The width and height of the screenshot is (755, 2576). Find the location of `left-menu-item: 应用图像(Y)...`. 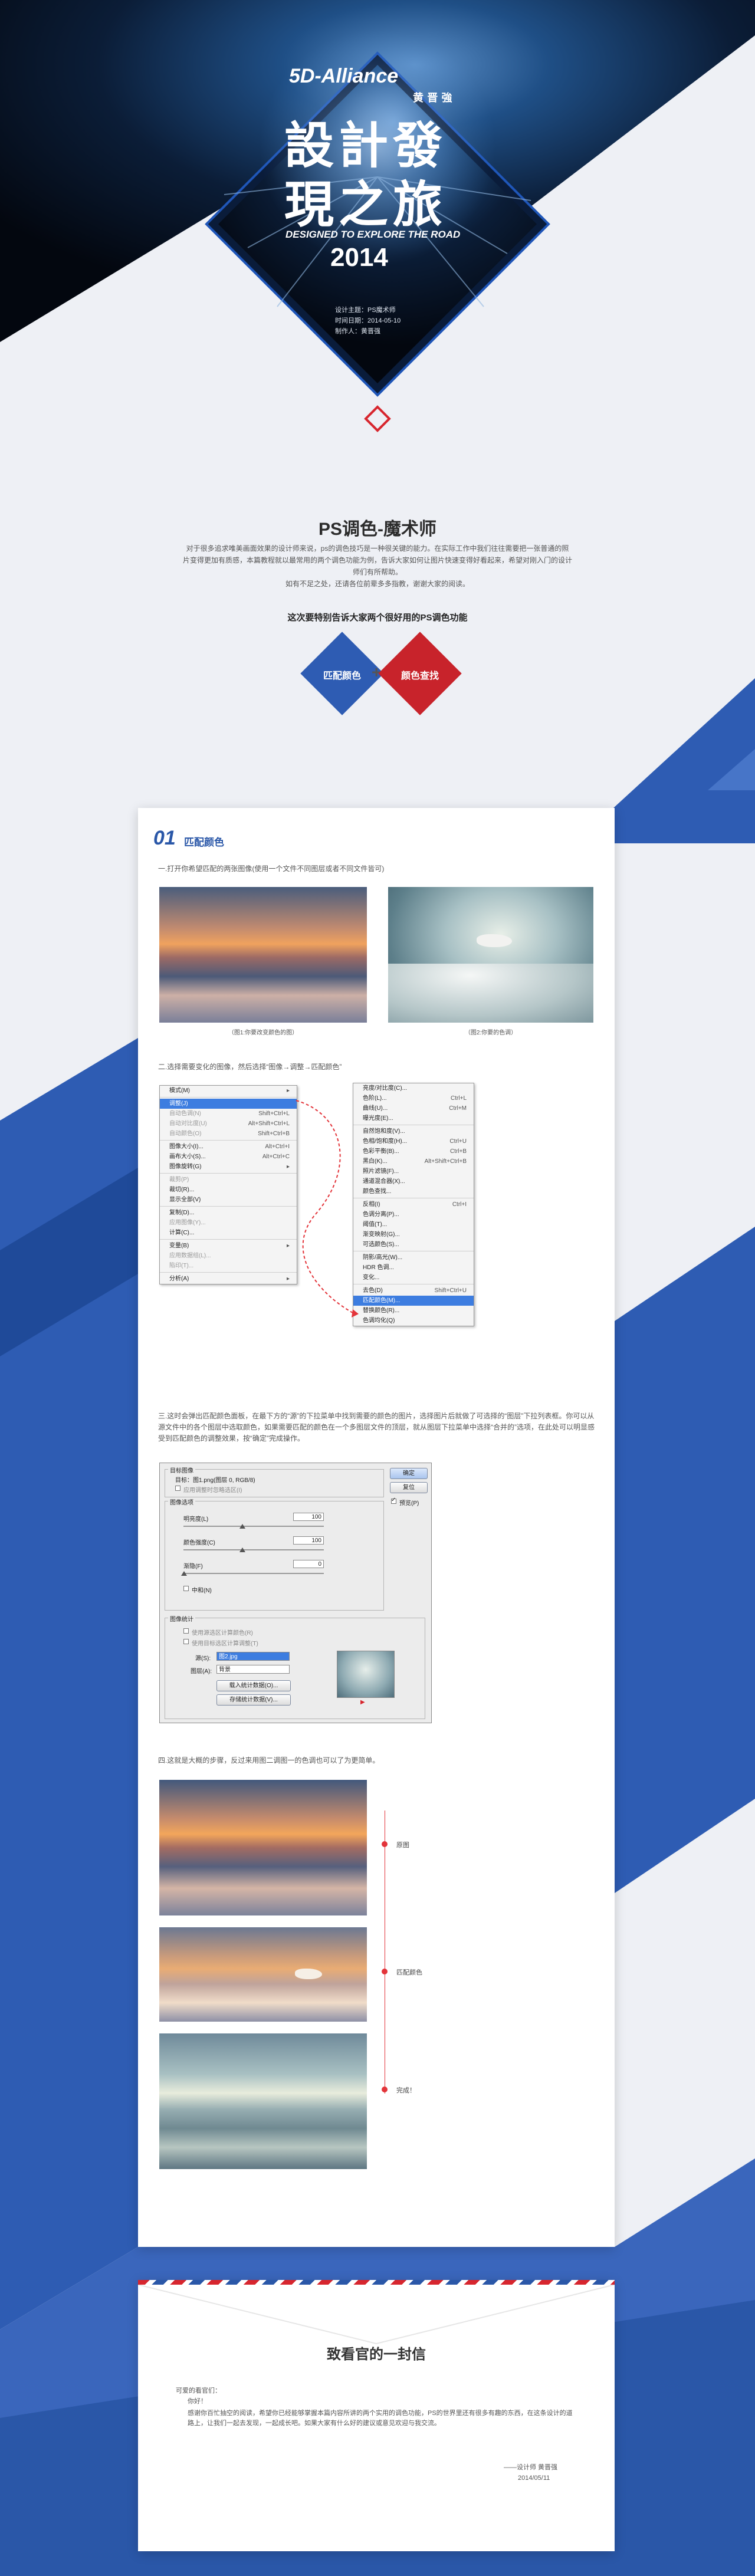

left-menu-item: 应用图像(Y)... is located at coordinates (228, 1223).